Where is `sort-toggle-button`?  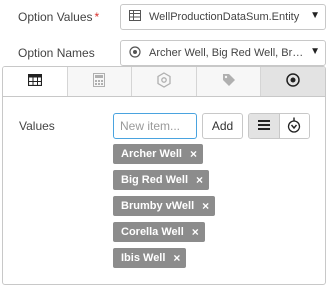
sort-toggle-button is located at coordinates (294, 126).